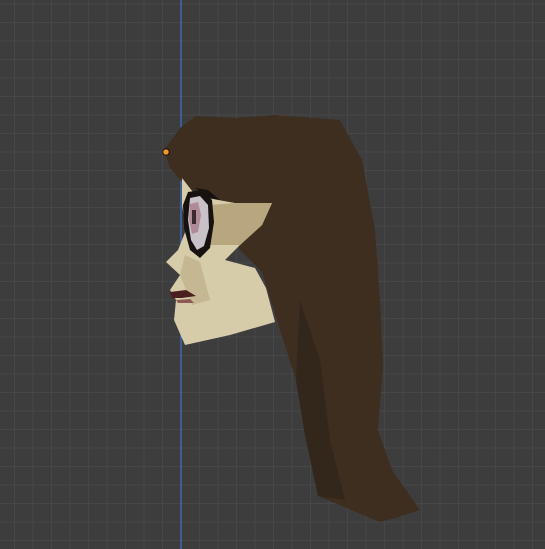  I want to click on origin-point, so click(166, 152).